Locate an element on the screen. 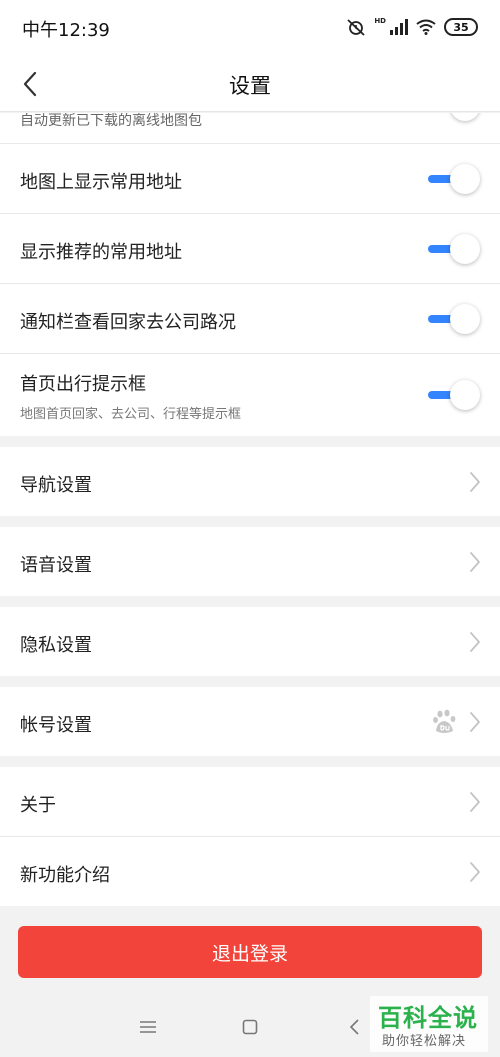 The width and height of the screenshot is (500, 1057). notification-traffic-toggle is located at coordinates (454, 319).